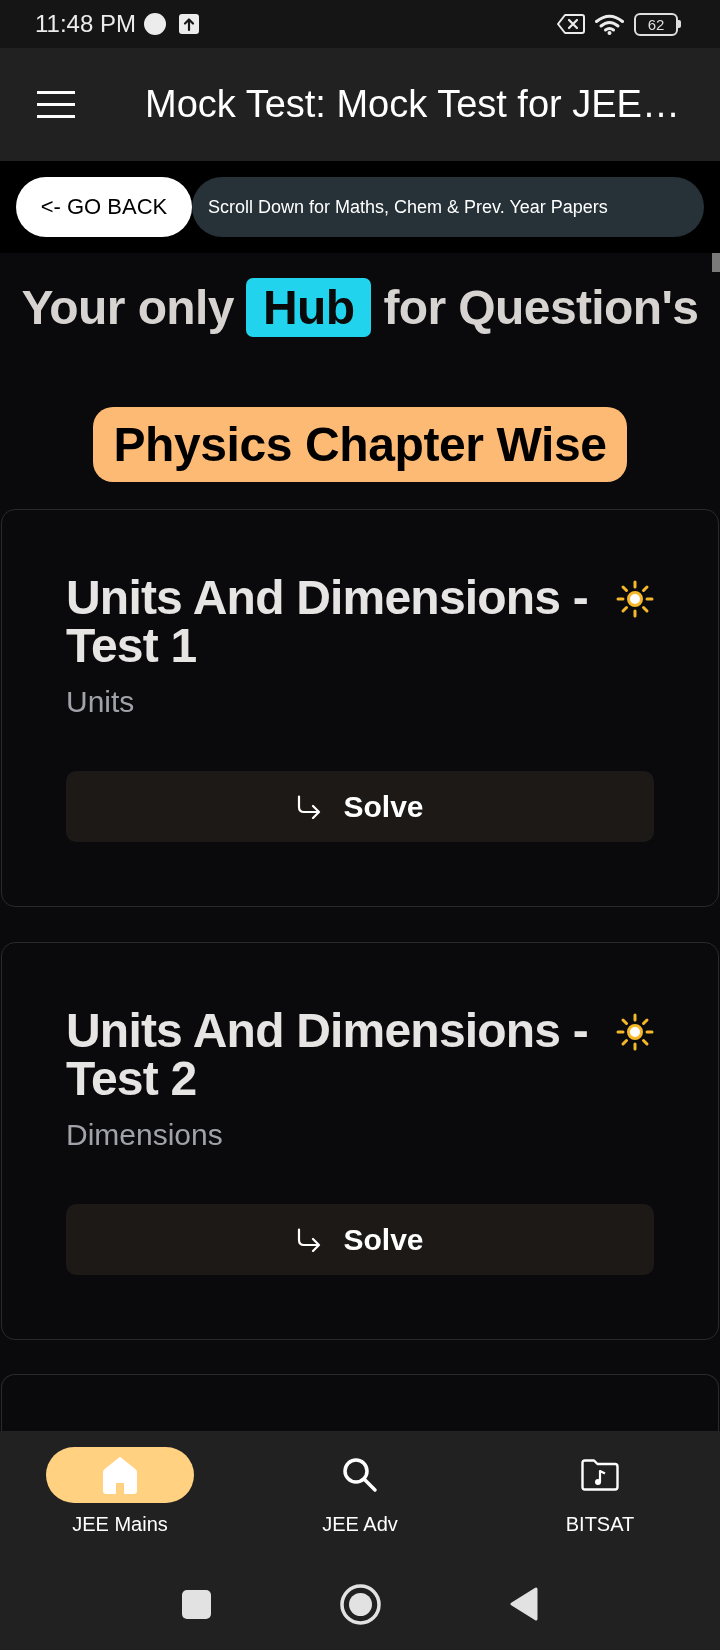 The width and height of the screenshot is (720, 1650). I want to click on nav-tab: BITSAT, so click(600, 1483).